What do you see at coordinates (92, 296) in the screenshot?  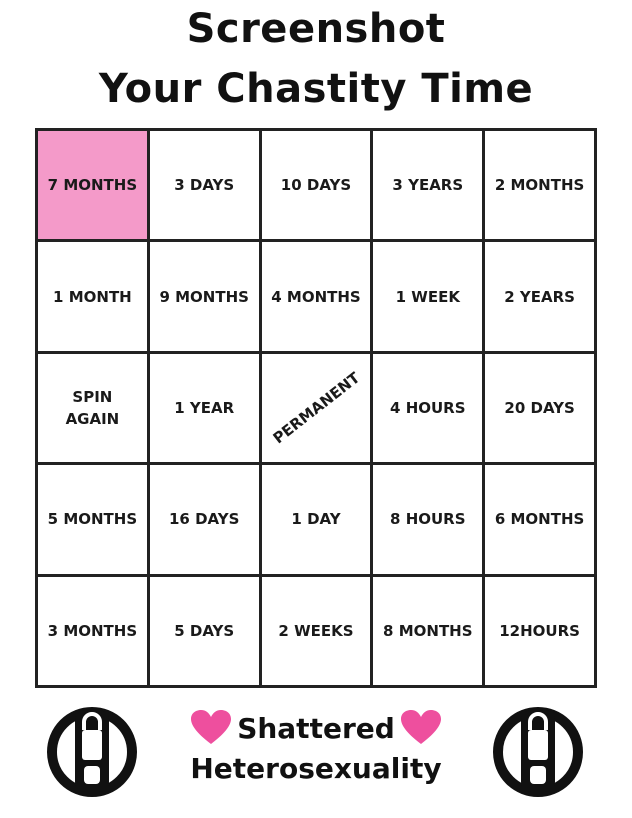 I see `grid-cell: 1 MONTH` at bounding box center [92, 296].